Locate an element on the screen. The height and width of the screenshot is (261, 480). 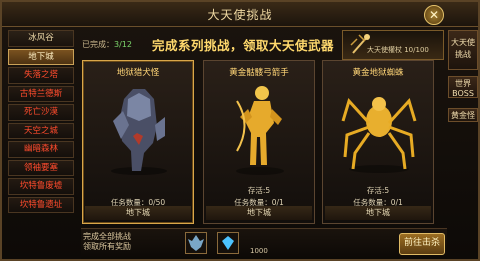
gem-icon is located at coordinates (228, 243).